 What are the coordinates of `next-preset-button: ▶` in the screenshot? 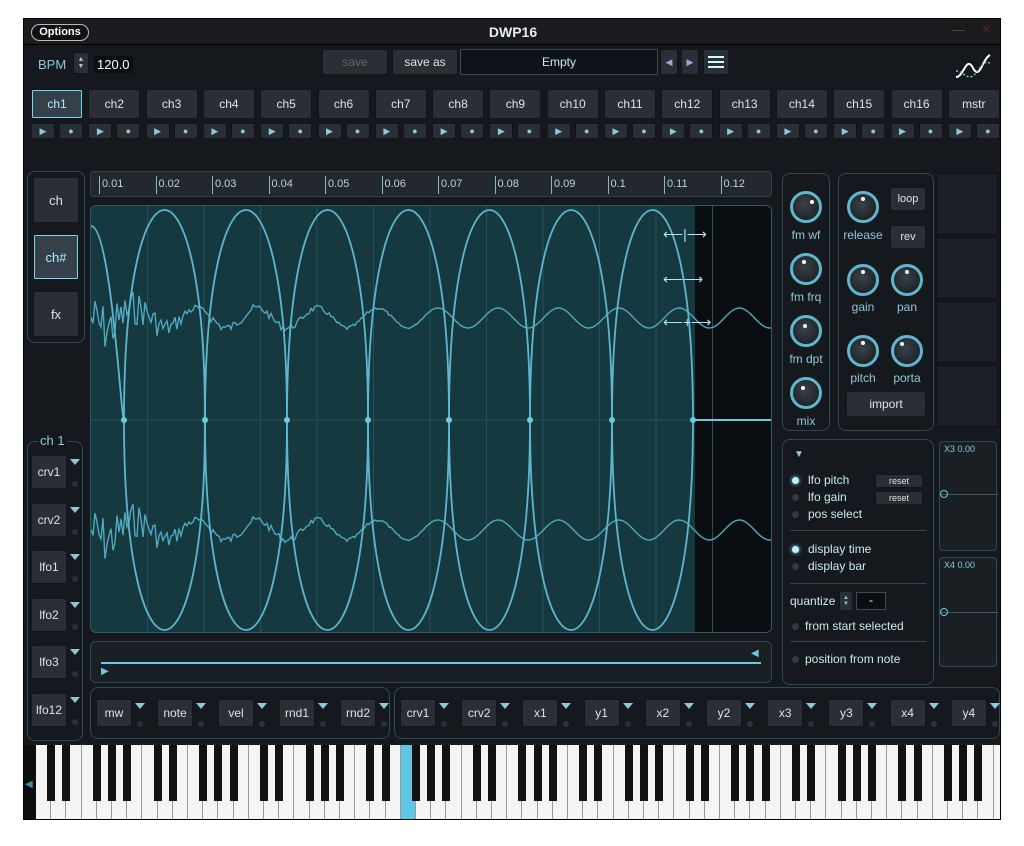 It's located at (690, 62).